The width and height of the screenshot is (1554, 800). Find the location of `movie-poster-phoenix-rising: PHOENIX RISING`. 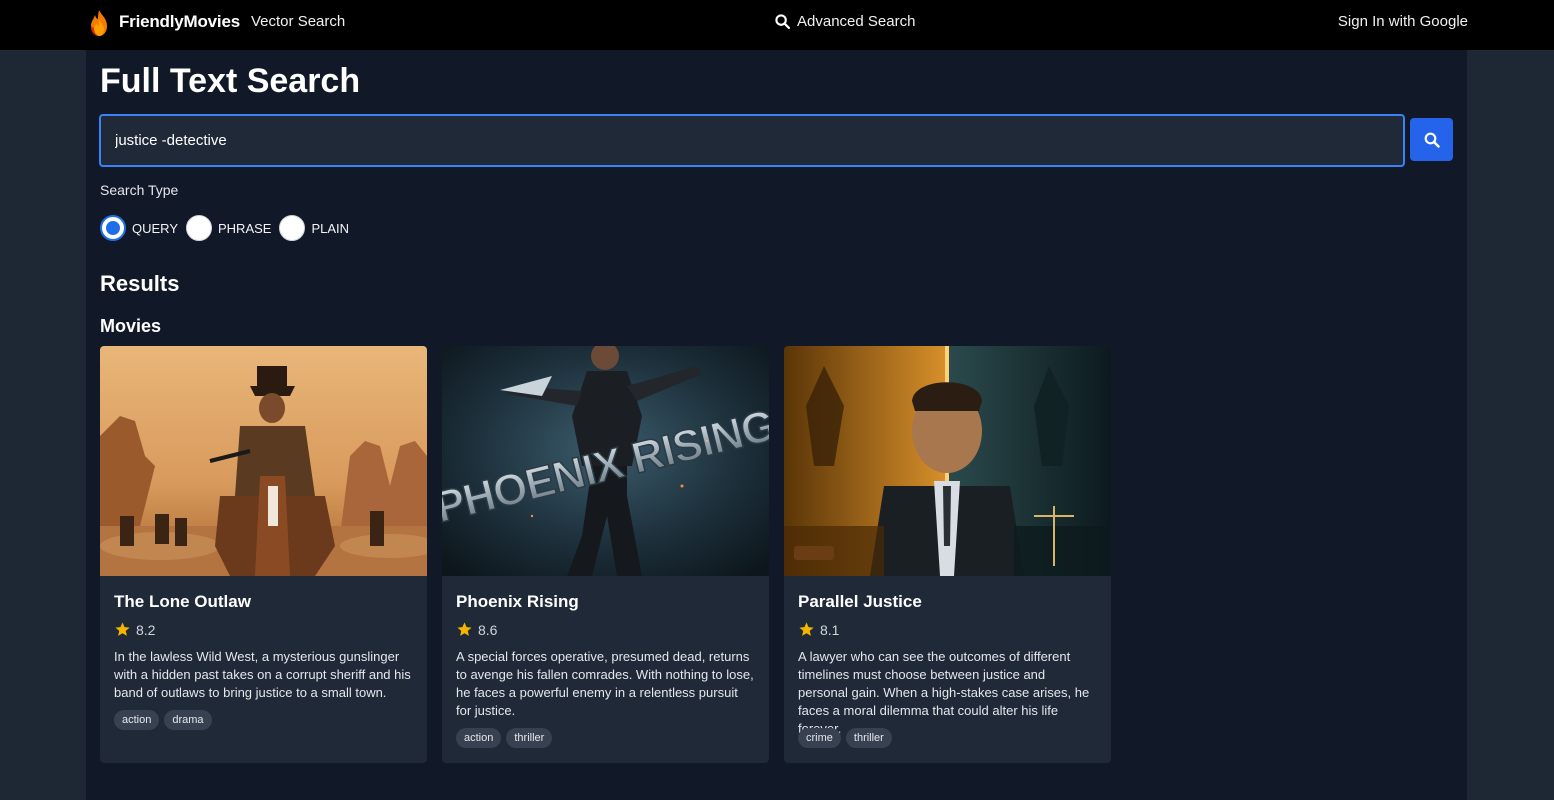

movie-poster-phoenix-rising: PHOENIX RISING is located at coordinates (605, 461).